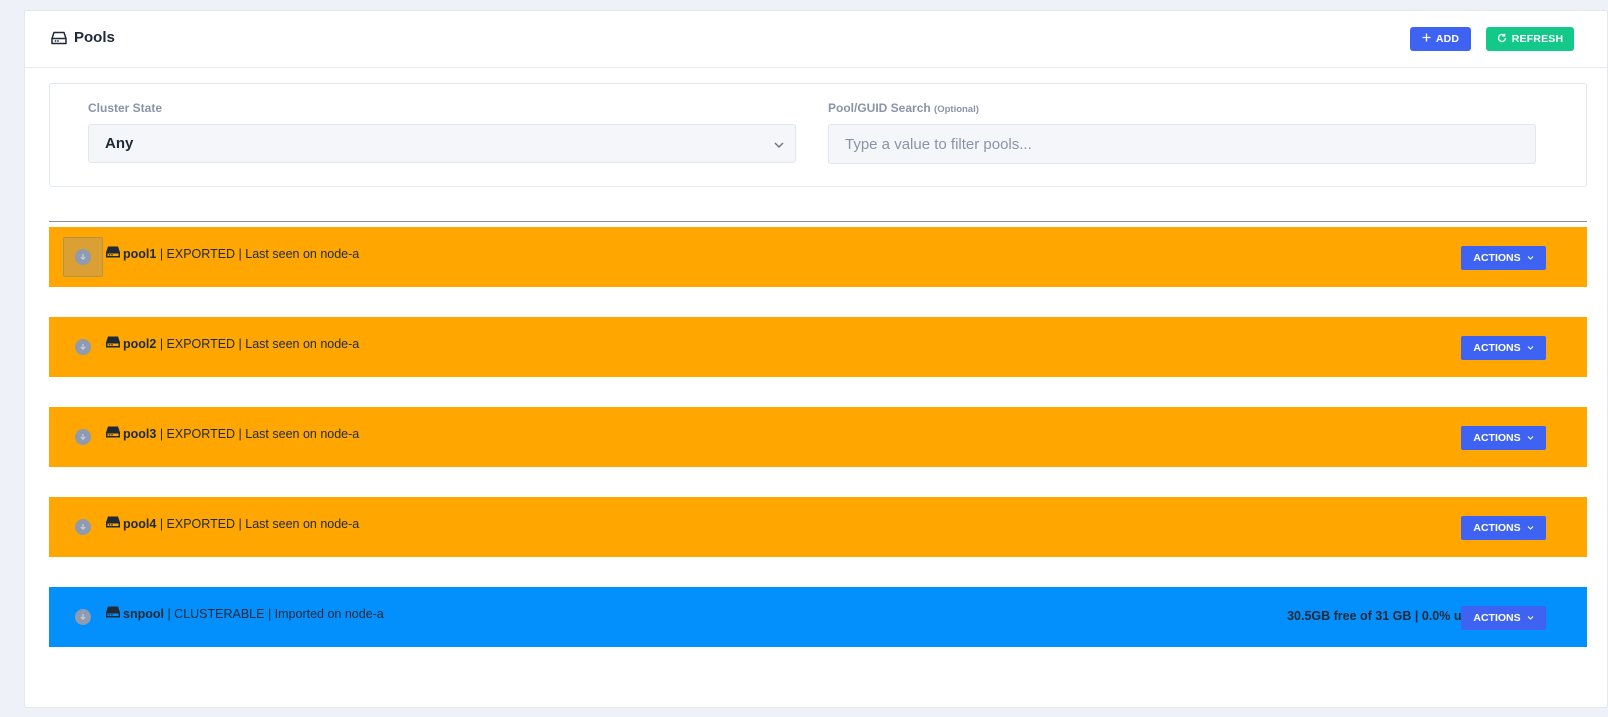 This screenshot has width=1608, height=717. What do you see at coordinates (273, 614) in the screenshot?
I see `pool-details: | CLUSTERABLE | Imported on node-a` at bounding box center [273, 614].